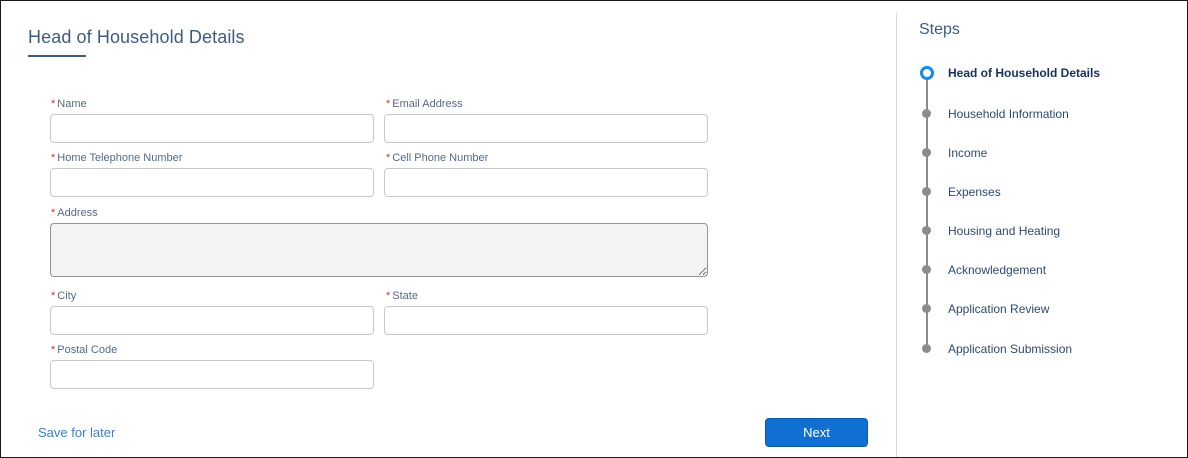 The height and width of the screenshot is (458, 1188). Describe the element at coordinates (74, 213) in the screenshot. I see `address-label: * Address` at that location.